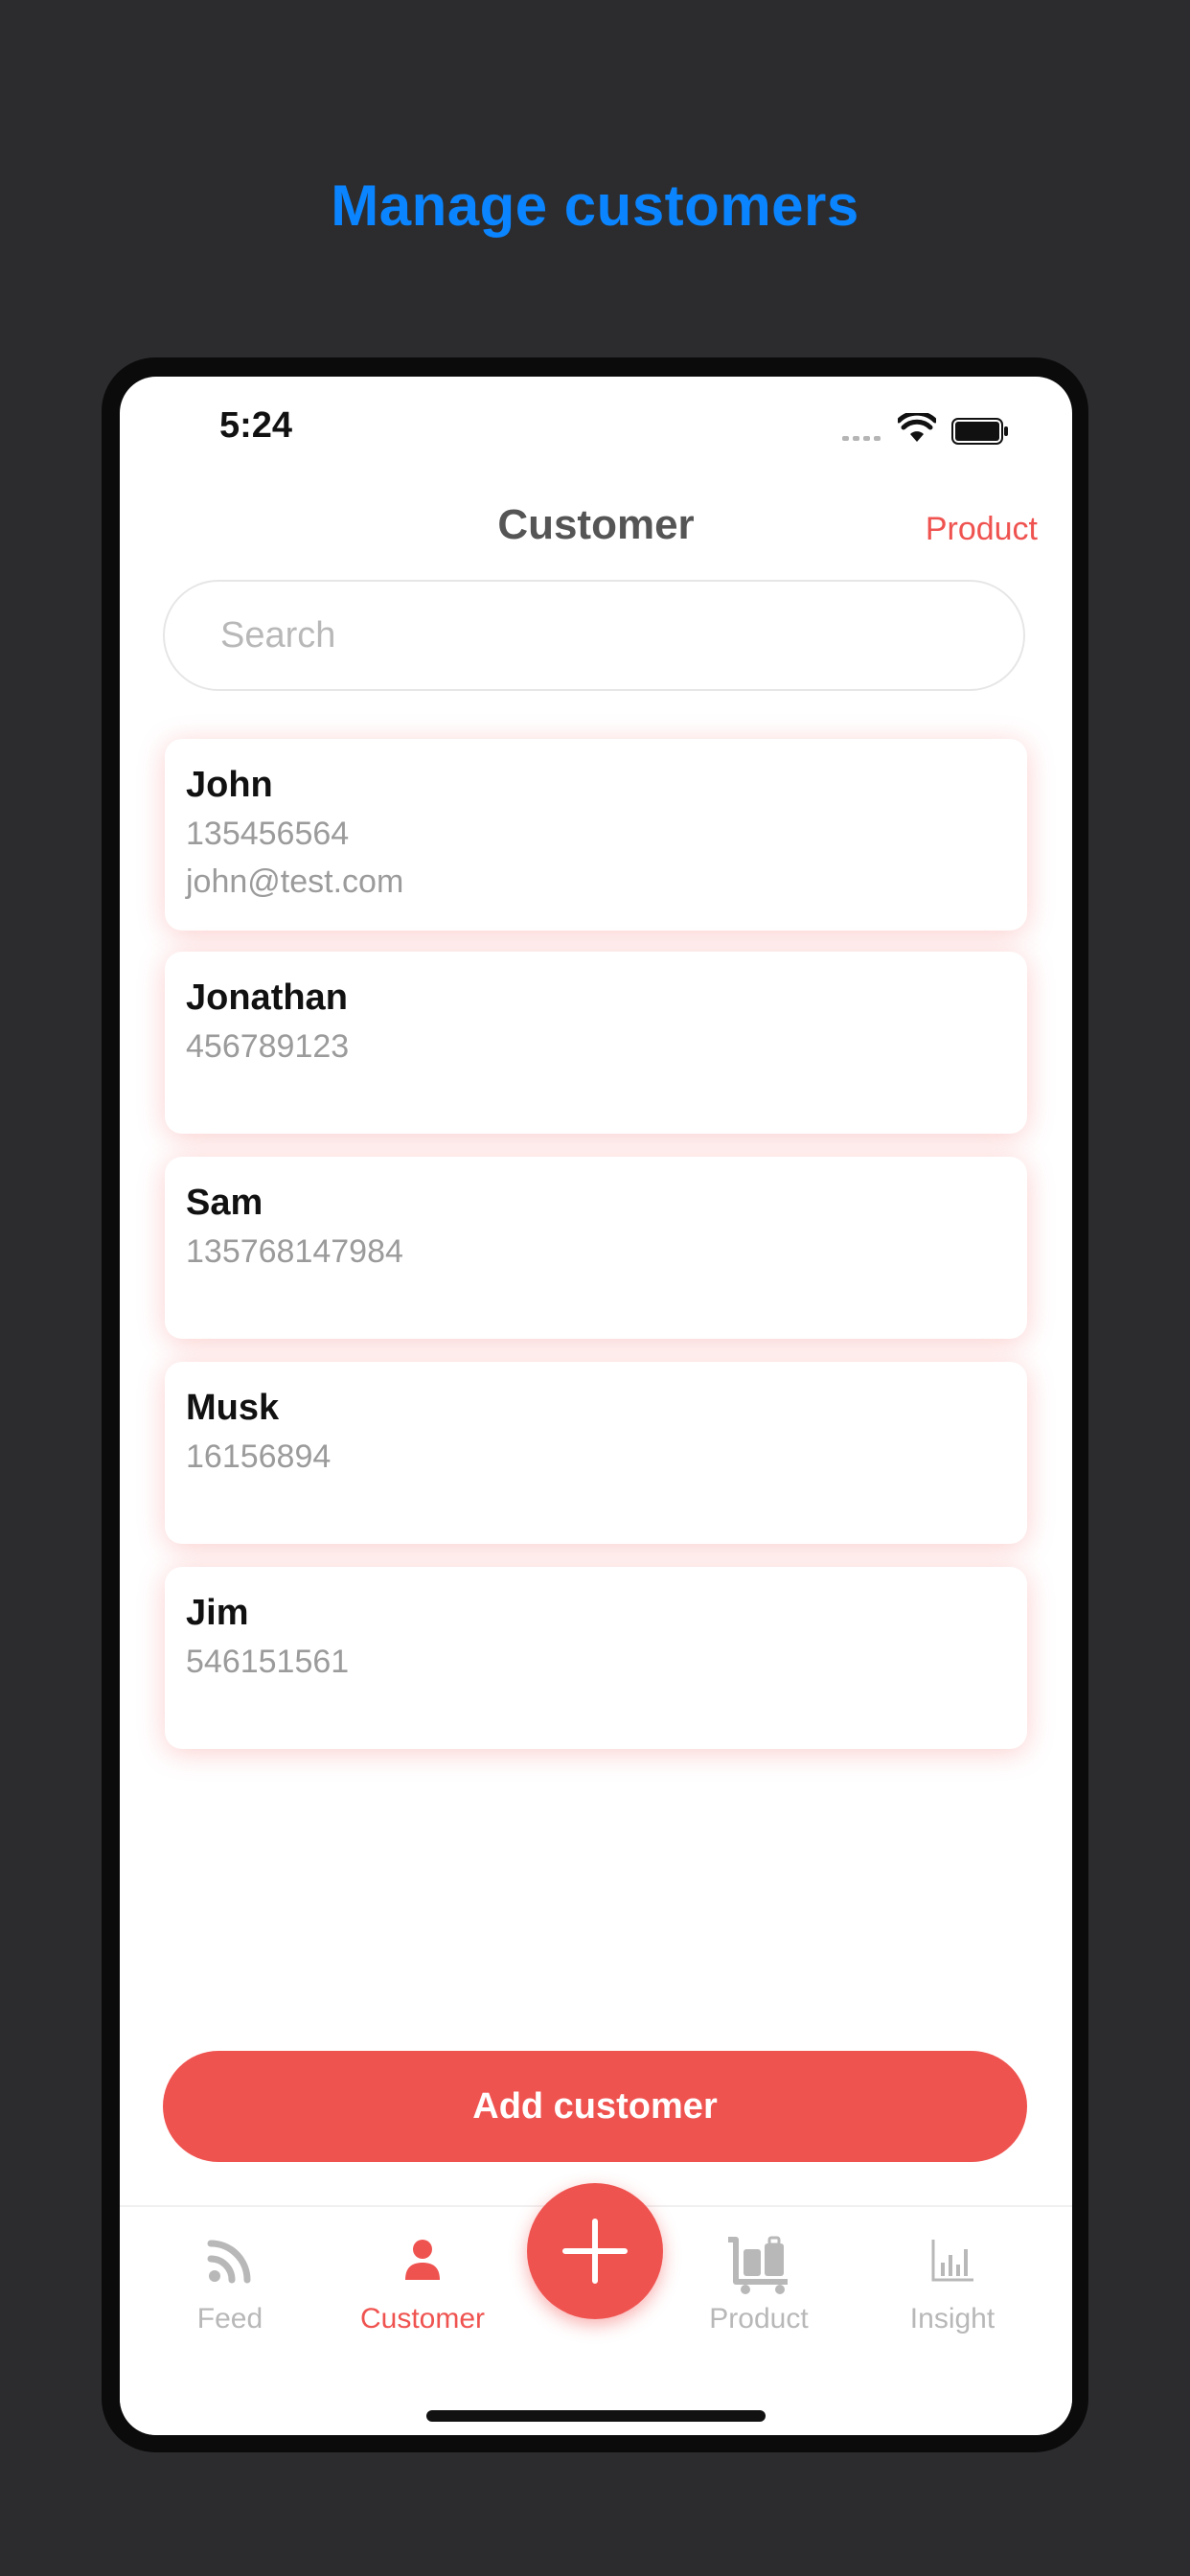 This screenshot has height=2576, width=1190. What do you see at coordinates (759, 2318) in the screenshot?
I see `tab-label: Product` at bounding box center [759, 2318].